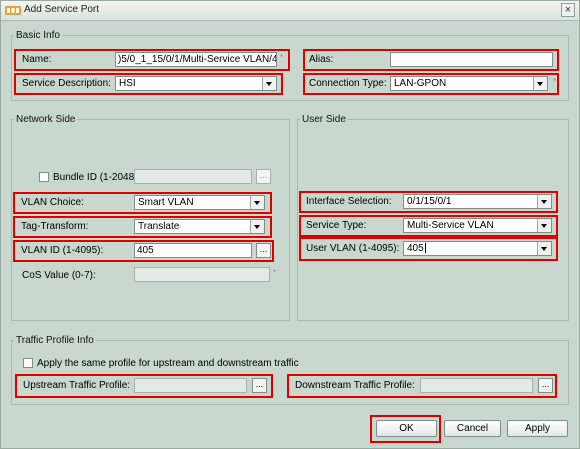  What do you see at coordinates (476, 385) in the screenshot?
I see `downstream-profile-field` at bounding box center [476, 385].